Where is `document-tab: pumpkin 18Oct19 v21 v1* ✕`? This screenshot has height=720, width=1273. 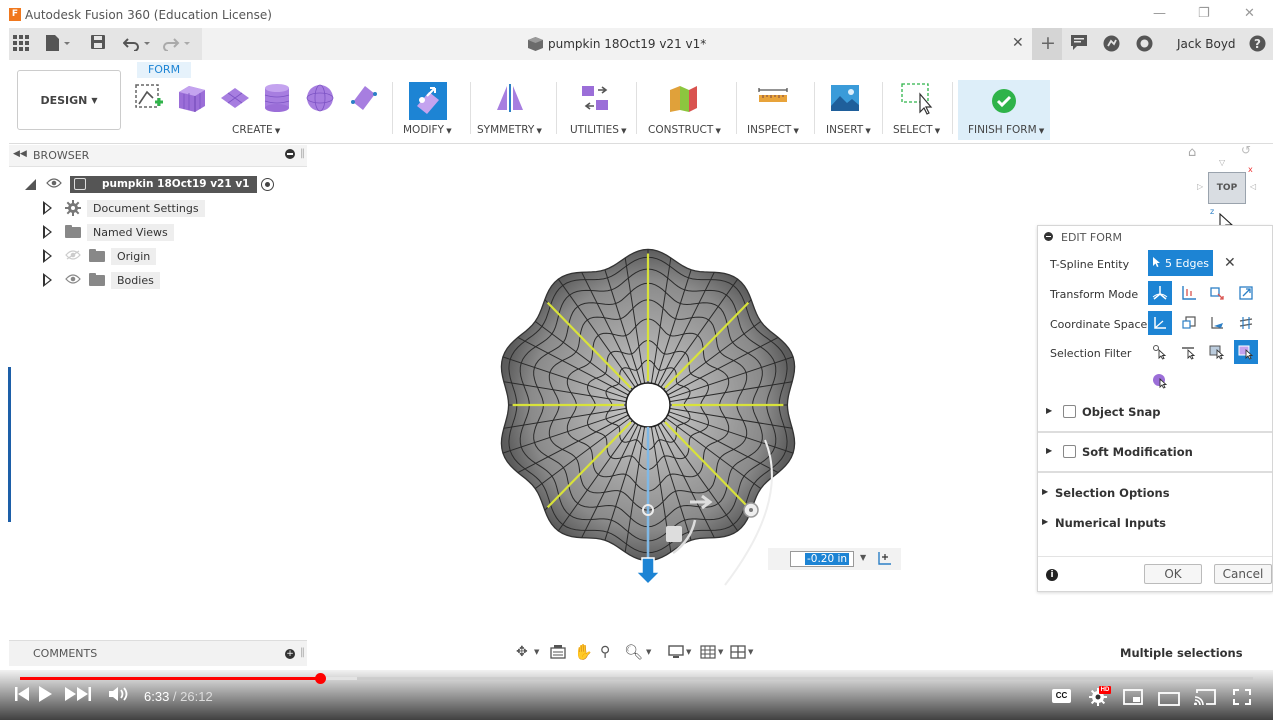 document-tab: pumpkin 18Oct19 v21 v1* ✕ is located at coordinates (622, 44).